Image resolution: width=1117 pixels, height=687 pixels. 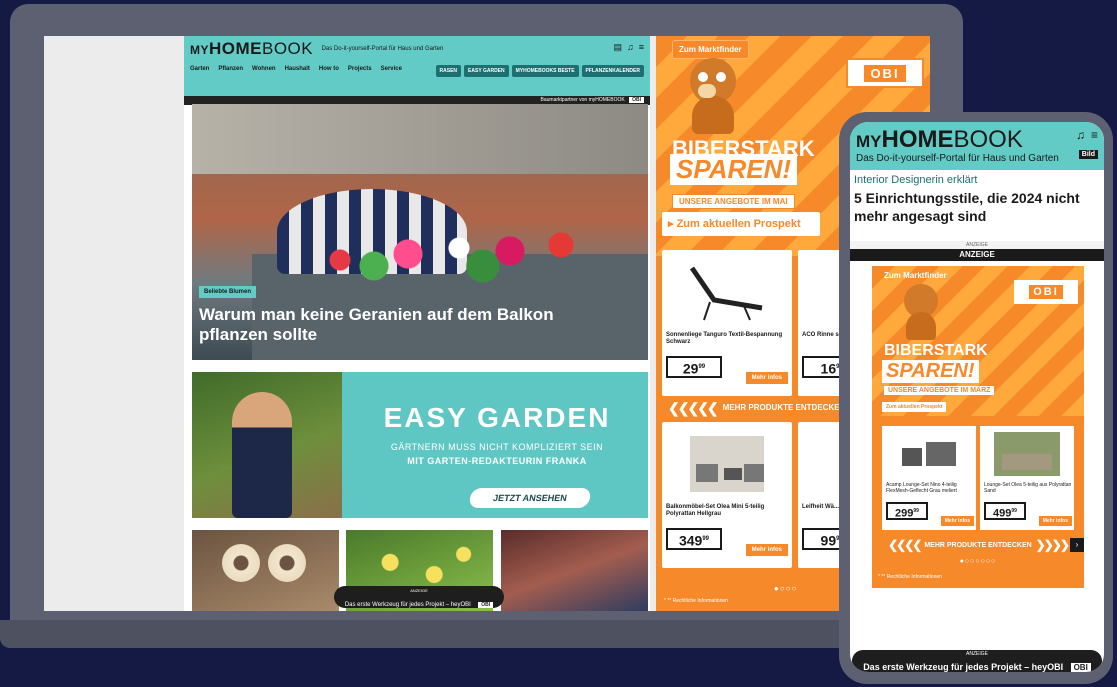 What do you see at coordinates (360, 69) in the screenshot?
I see `nav-item-projects: Projects` at bounding box center [360, 69].